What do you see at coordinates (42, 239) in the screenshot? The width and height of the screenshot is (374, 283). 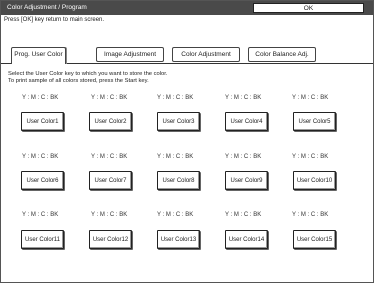 I see `user-color-11-button: User Color11` at bounding box center [42, 239].